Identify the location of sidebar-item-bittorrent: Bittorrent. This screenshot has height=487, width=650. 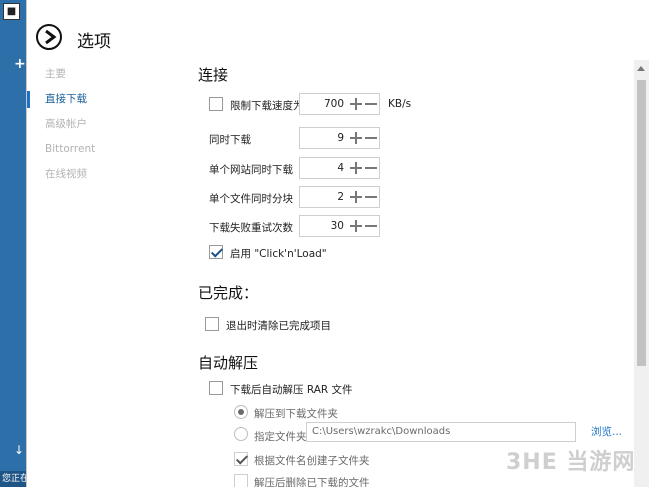
(102, 149).